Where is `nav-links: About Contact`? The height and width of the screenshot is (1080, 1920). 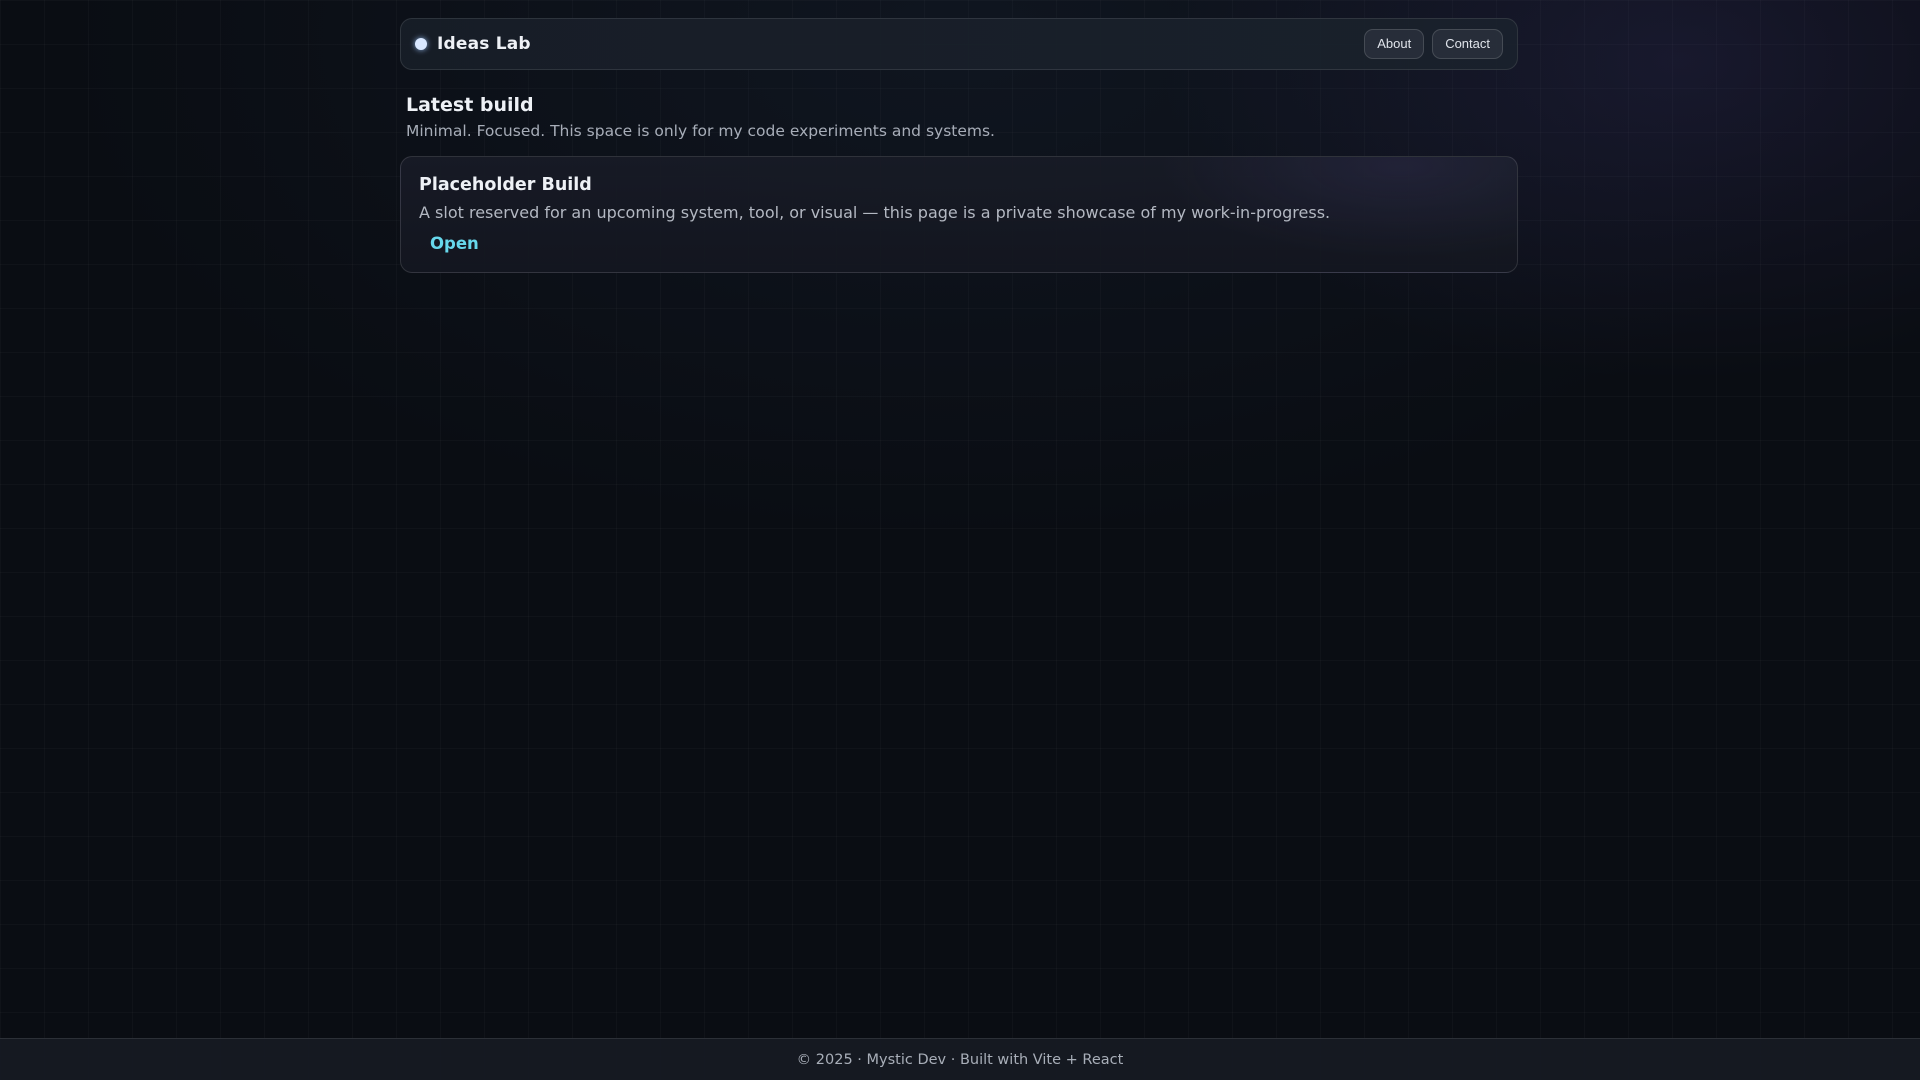 nav-links: About Contact is located at coordinates (1433, 44).